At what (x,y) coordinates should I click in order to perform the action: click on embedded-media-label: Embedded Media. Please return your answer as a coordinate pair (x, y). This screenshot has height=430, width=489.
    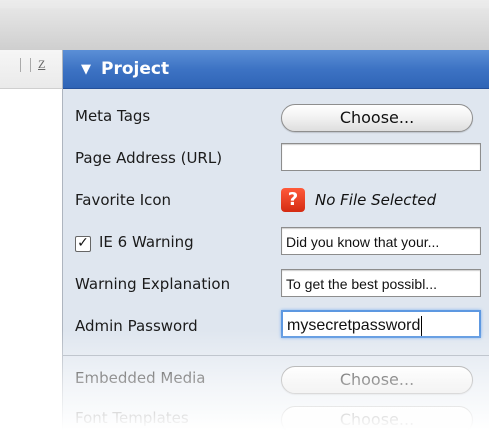
    Looking at the image, I should click on (140, 378).